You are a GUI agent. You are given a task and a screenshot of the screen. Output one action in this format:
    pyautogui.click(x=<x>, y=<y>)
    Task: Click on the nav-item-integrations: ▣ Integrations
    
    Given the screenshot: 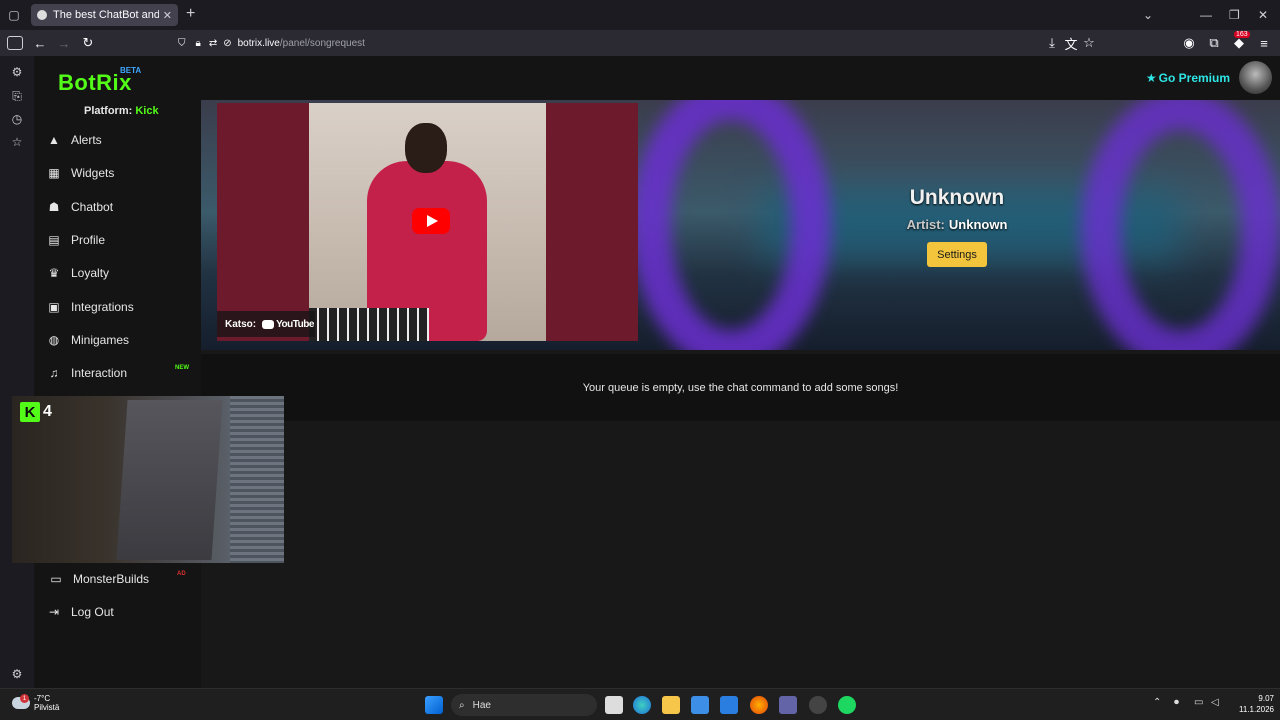 What is the action you would take?
    pyautogui.click(x=122, y=307)
    